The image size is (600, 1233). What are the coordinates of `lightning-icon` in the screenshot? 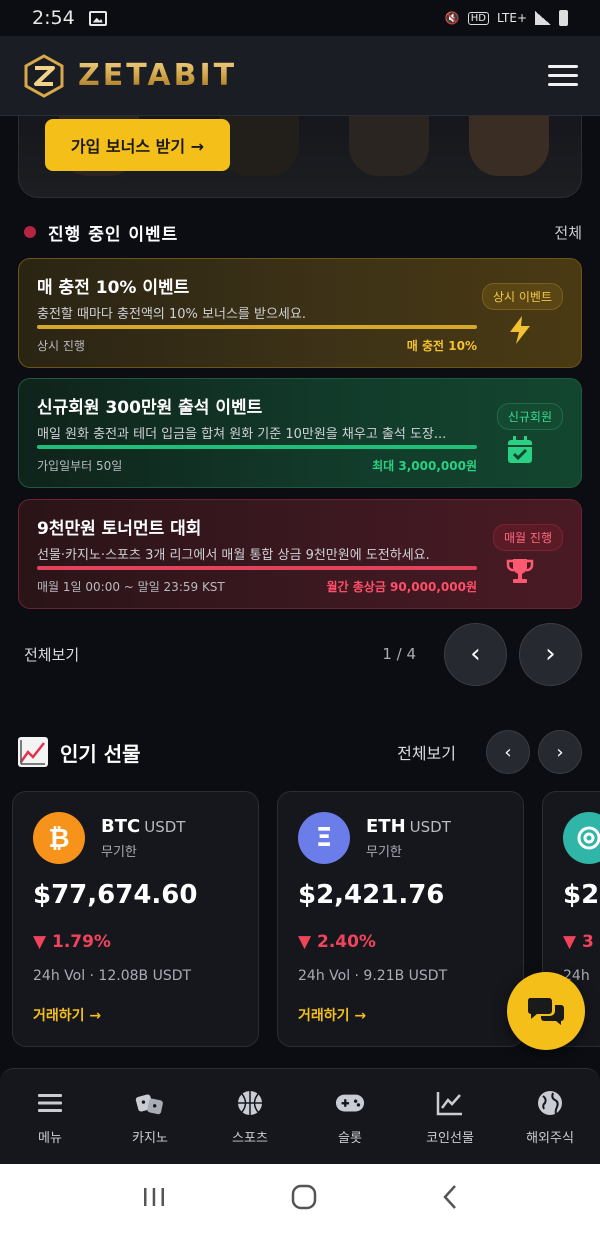 It's located at (520, 330).